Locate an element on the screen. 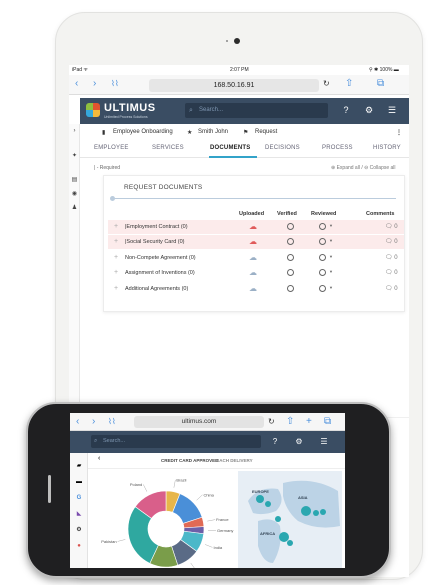 This screenshot has width=428, height=585. phone-rail-chart-icon: ◣ is located at coordinates (79, 514).